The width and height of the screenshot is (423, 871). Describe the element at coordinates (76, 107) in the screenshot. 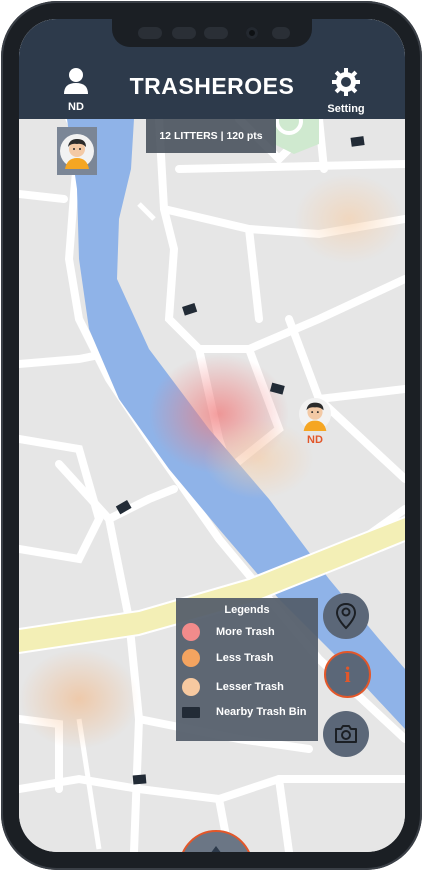

I see `profile-label: ND` at that location.